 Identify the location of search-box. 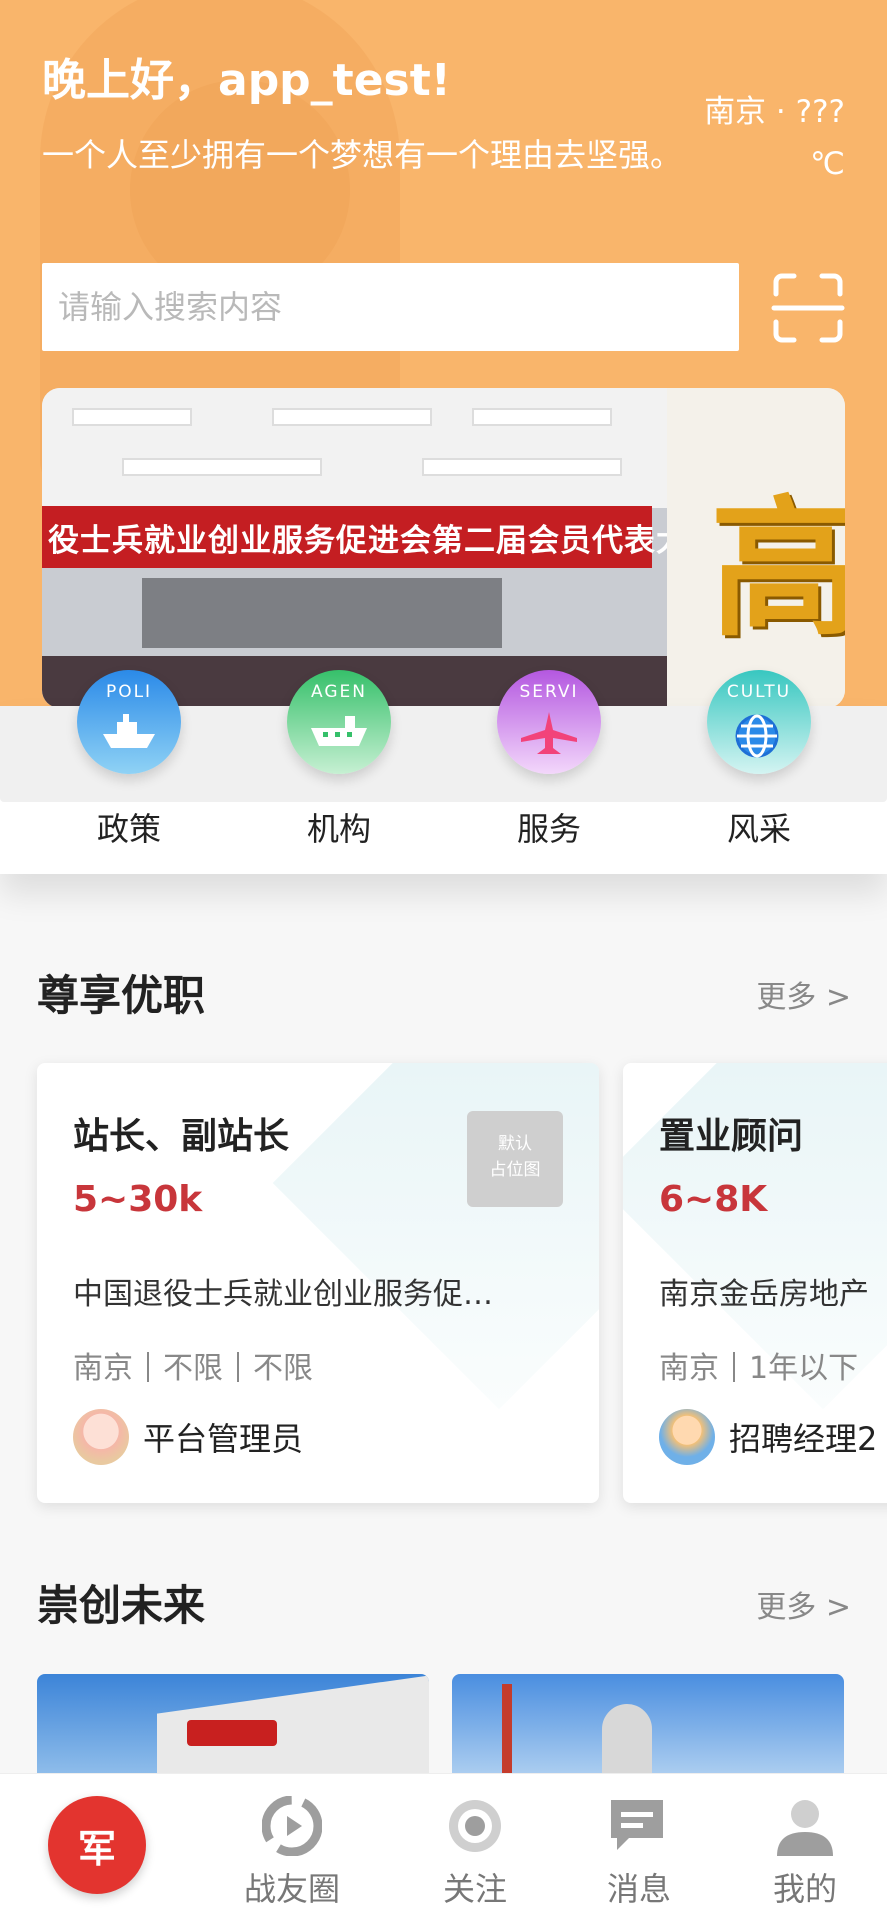
(390, 307).